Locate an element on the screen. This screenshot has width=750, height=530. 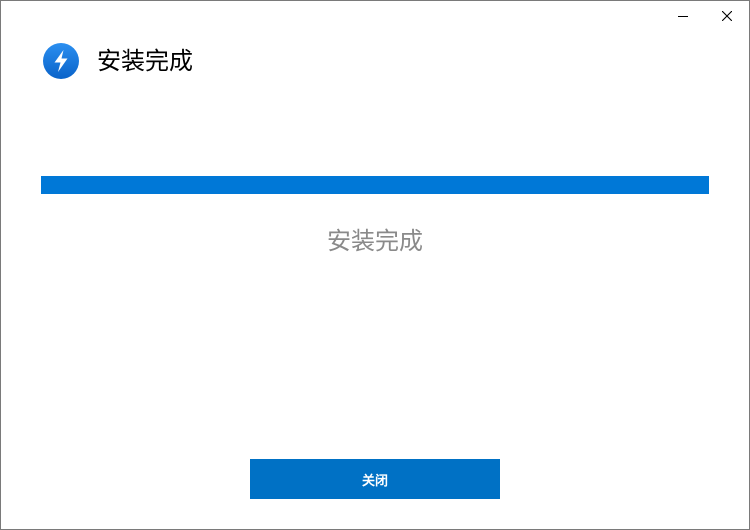
window-close-button is located at coordinates (727, 16).